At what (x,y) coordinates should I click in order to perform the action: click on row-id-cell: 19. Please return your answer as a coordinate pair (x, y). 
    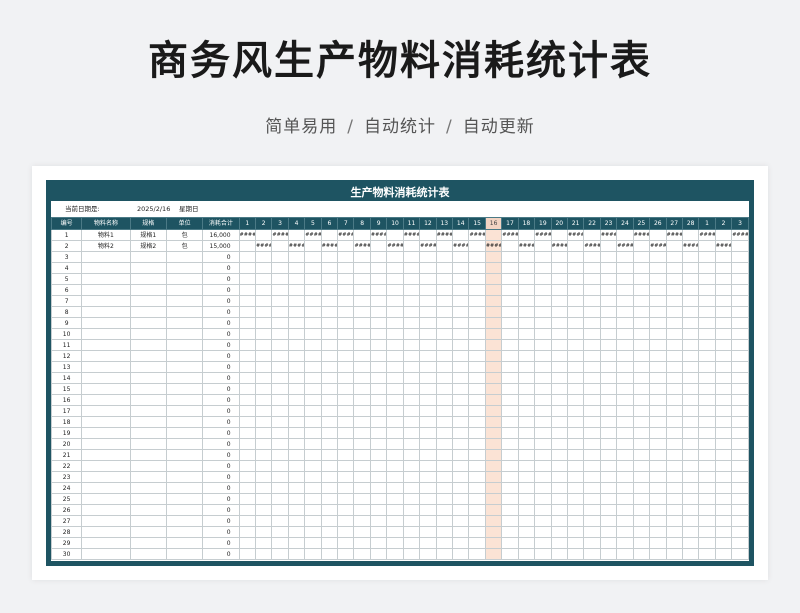
    Looking at the image, I should click on (66, 433).